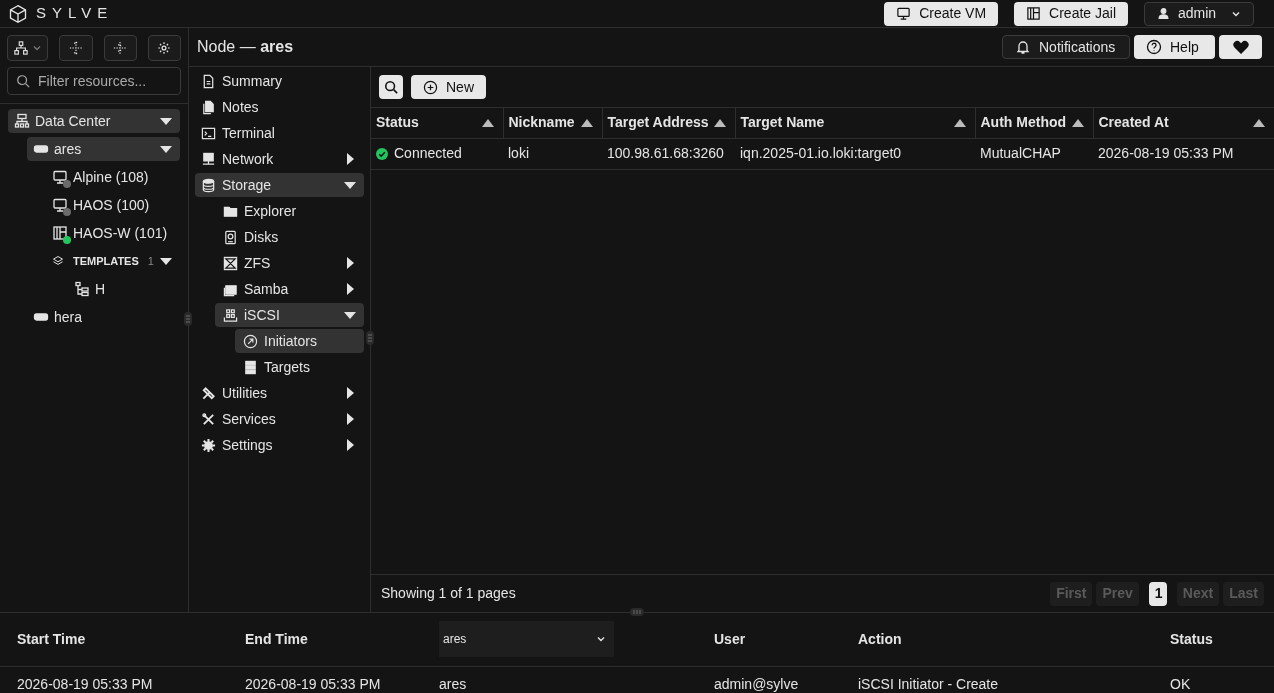 The width and height of the screenshot is (1274, 693). I want to click on create-jail-button: Create Jail, so click(1071, 13).